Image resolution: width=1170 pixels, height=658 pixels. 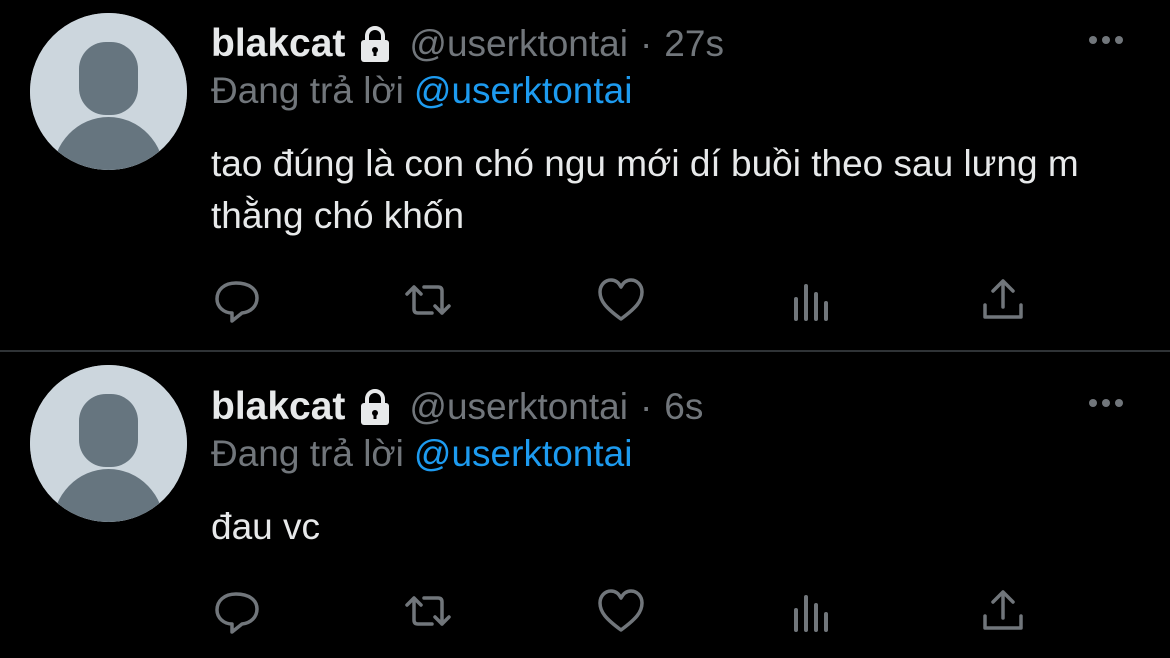 I want to click on timestamp: 6s, so click(x=683, y=407).